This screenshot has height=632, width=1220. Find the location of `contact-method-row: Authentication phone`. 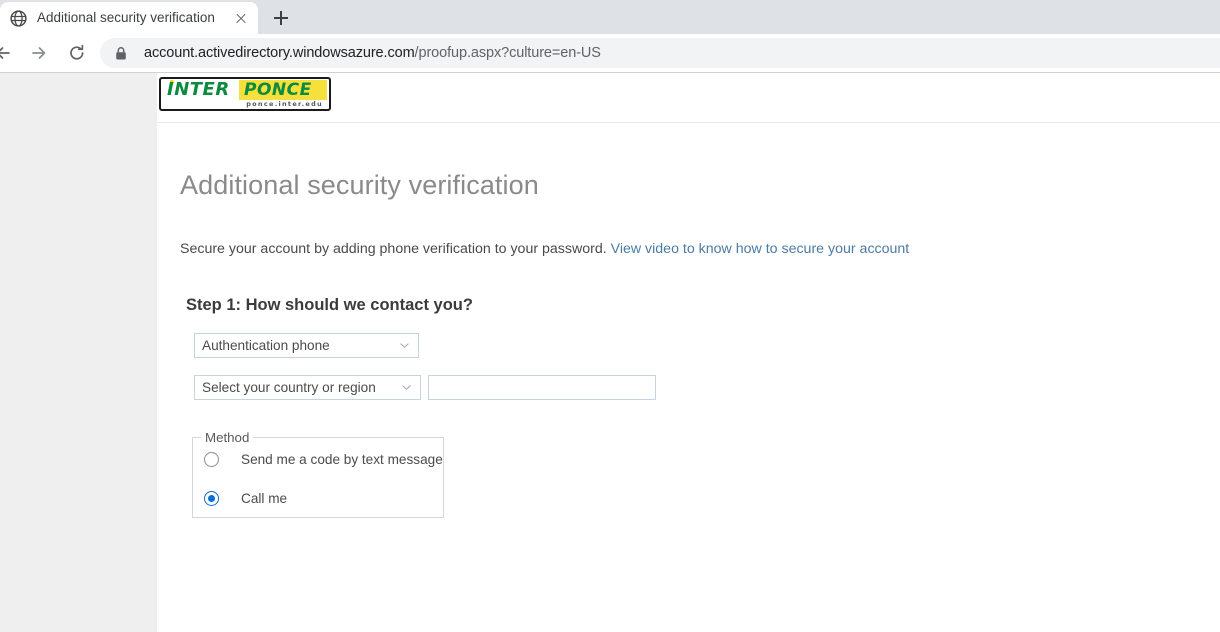

contact-method-row: Authentication phone is located at coordinates (700, 345).